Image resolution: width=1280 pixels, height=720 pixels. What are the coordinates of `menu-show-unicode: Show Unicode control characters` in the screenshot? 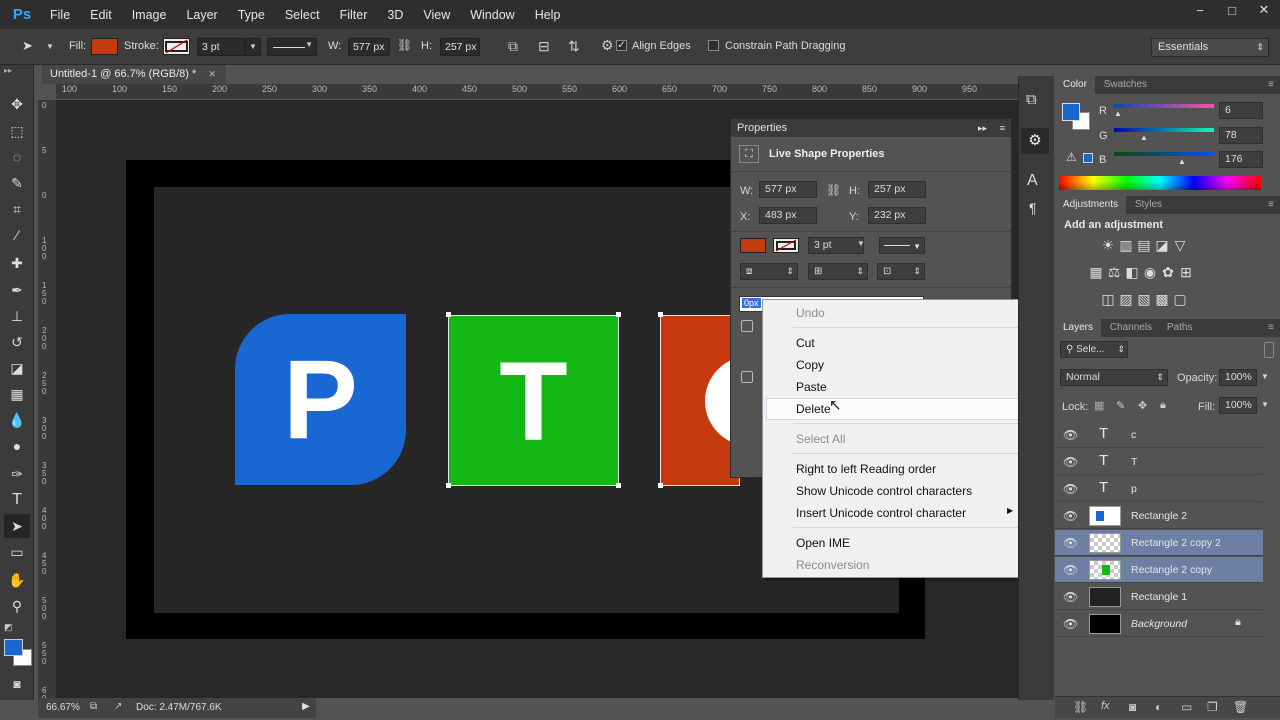 It's located at (884, 491).